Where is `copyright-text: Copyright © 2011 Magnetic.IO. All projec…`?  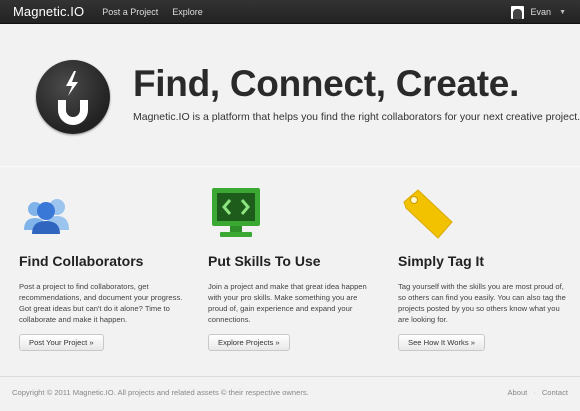
copyright-text: Copyright © 2011 Magnetic.IO. All projec… is located at coordinates (160, 392).